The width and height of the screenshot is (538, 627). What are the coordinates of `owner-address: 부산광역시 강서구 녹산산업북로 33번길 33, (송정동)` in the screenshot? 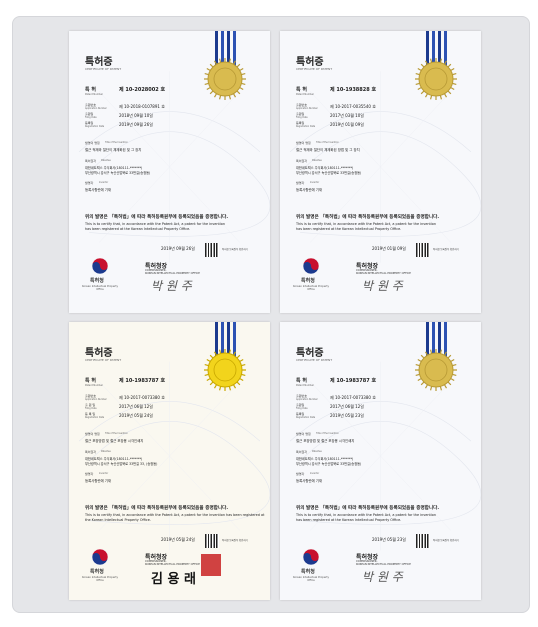 It's located at (121, 464).